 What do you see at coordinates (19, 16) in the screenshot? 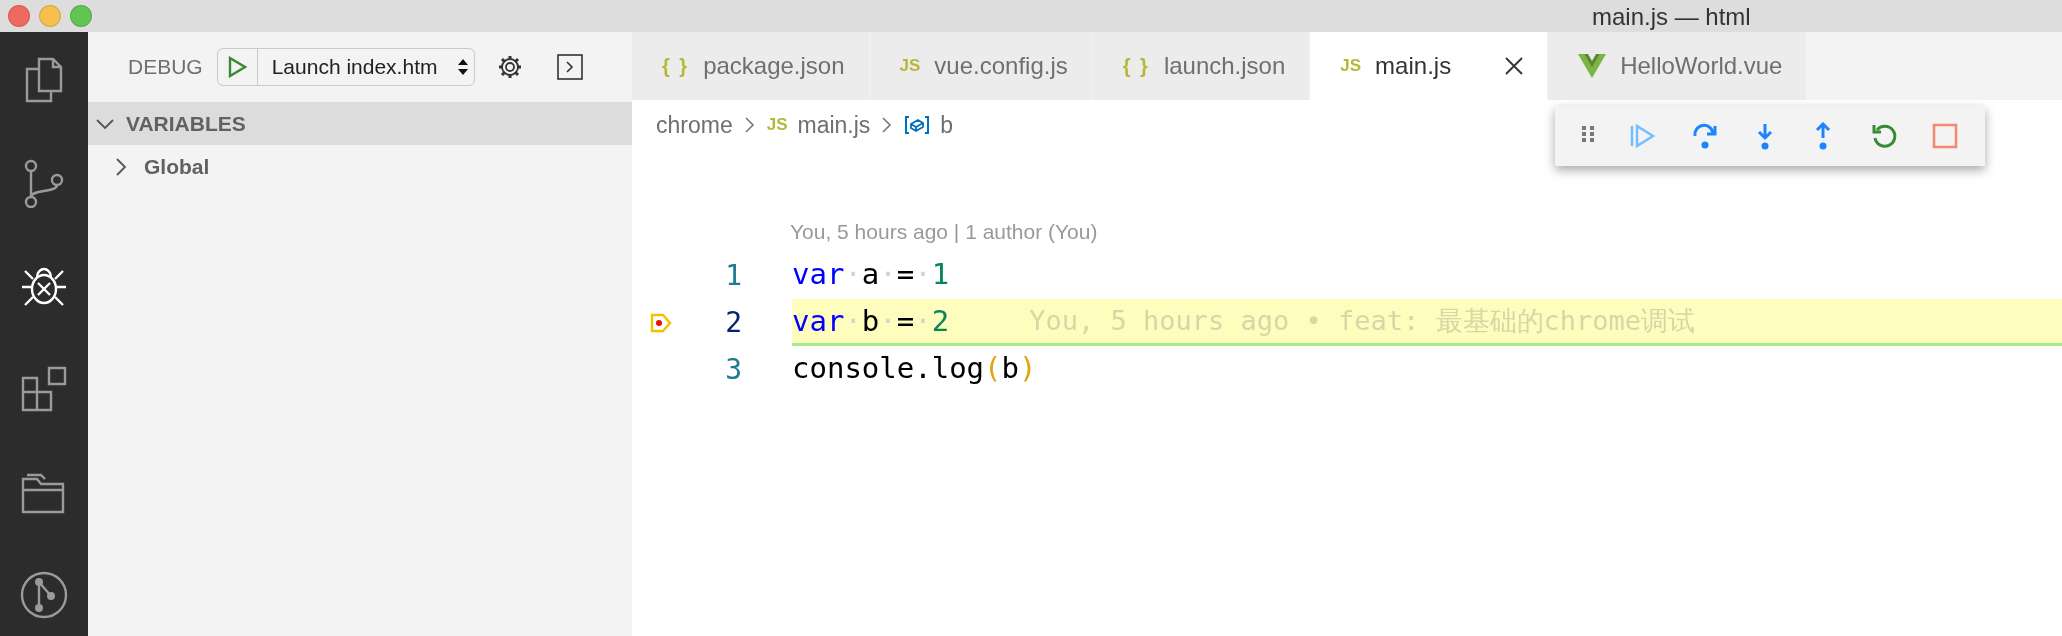
I see `close-window-button` at bounding box center [19, 16].